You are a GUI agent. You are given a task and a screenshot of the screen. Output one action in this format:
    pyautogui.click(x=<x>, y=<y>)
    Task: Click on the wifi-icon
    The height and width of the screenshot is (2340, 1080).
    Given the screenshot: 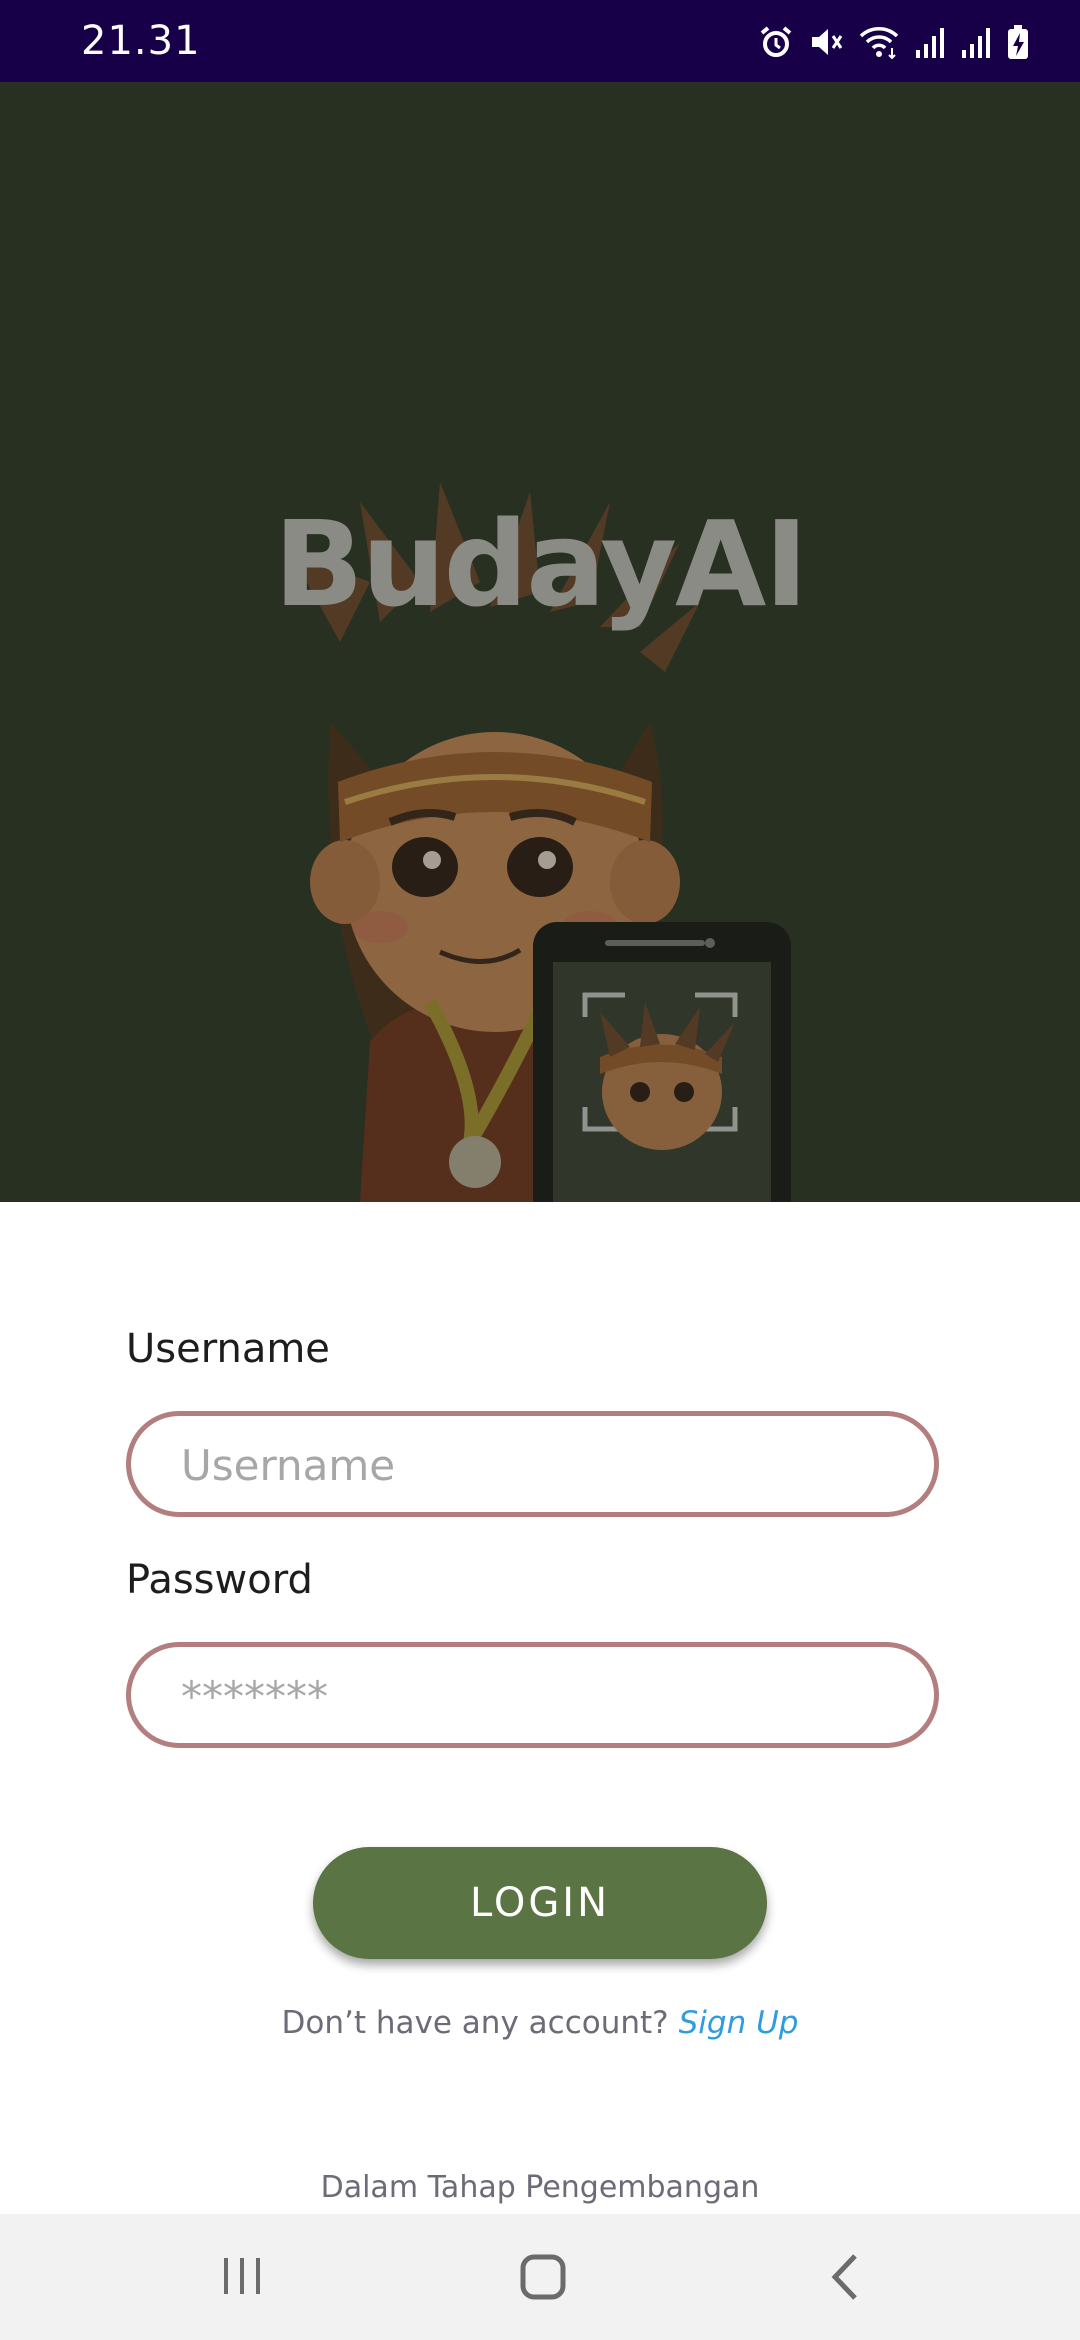 What is the action you would take?
    pyautogui.click(x=879, y=42)
    